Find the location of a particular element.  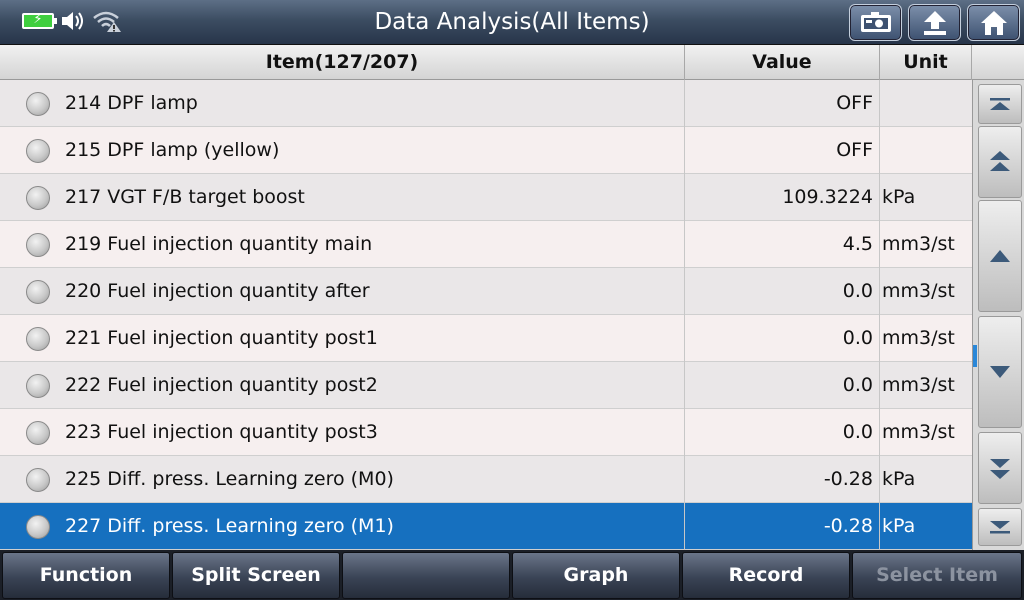

item-label: 217 VGT F/B target boost is located at coordinates (185, 197).